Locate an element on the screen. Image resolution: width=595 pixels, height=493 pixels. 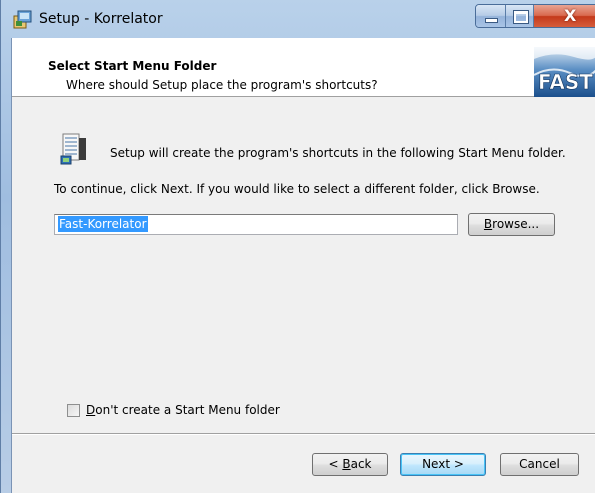
start-menu-folder-input: Fast-Korrelator is located at coordinates (256, 224).